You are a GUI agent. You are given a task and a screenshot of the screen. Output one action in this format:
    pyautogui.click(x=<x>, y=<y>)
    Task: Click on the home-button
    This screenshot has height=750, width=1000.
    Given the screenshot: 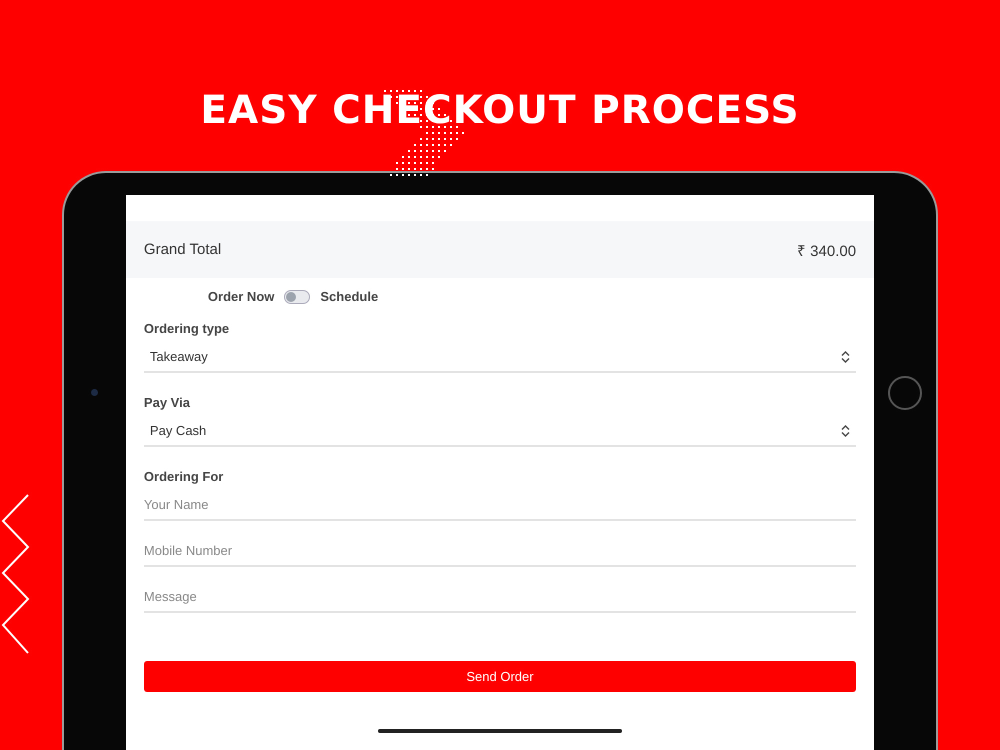 What is the action you would take?
    pyautogui.click(x=905, y=393)
    